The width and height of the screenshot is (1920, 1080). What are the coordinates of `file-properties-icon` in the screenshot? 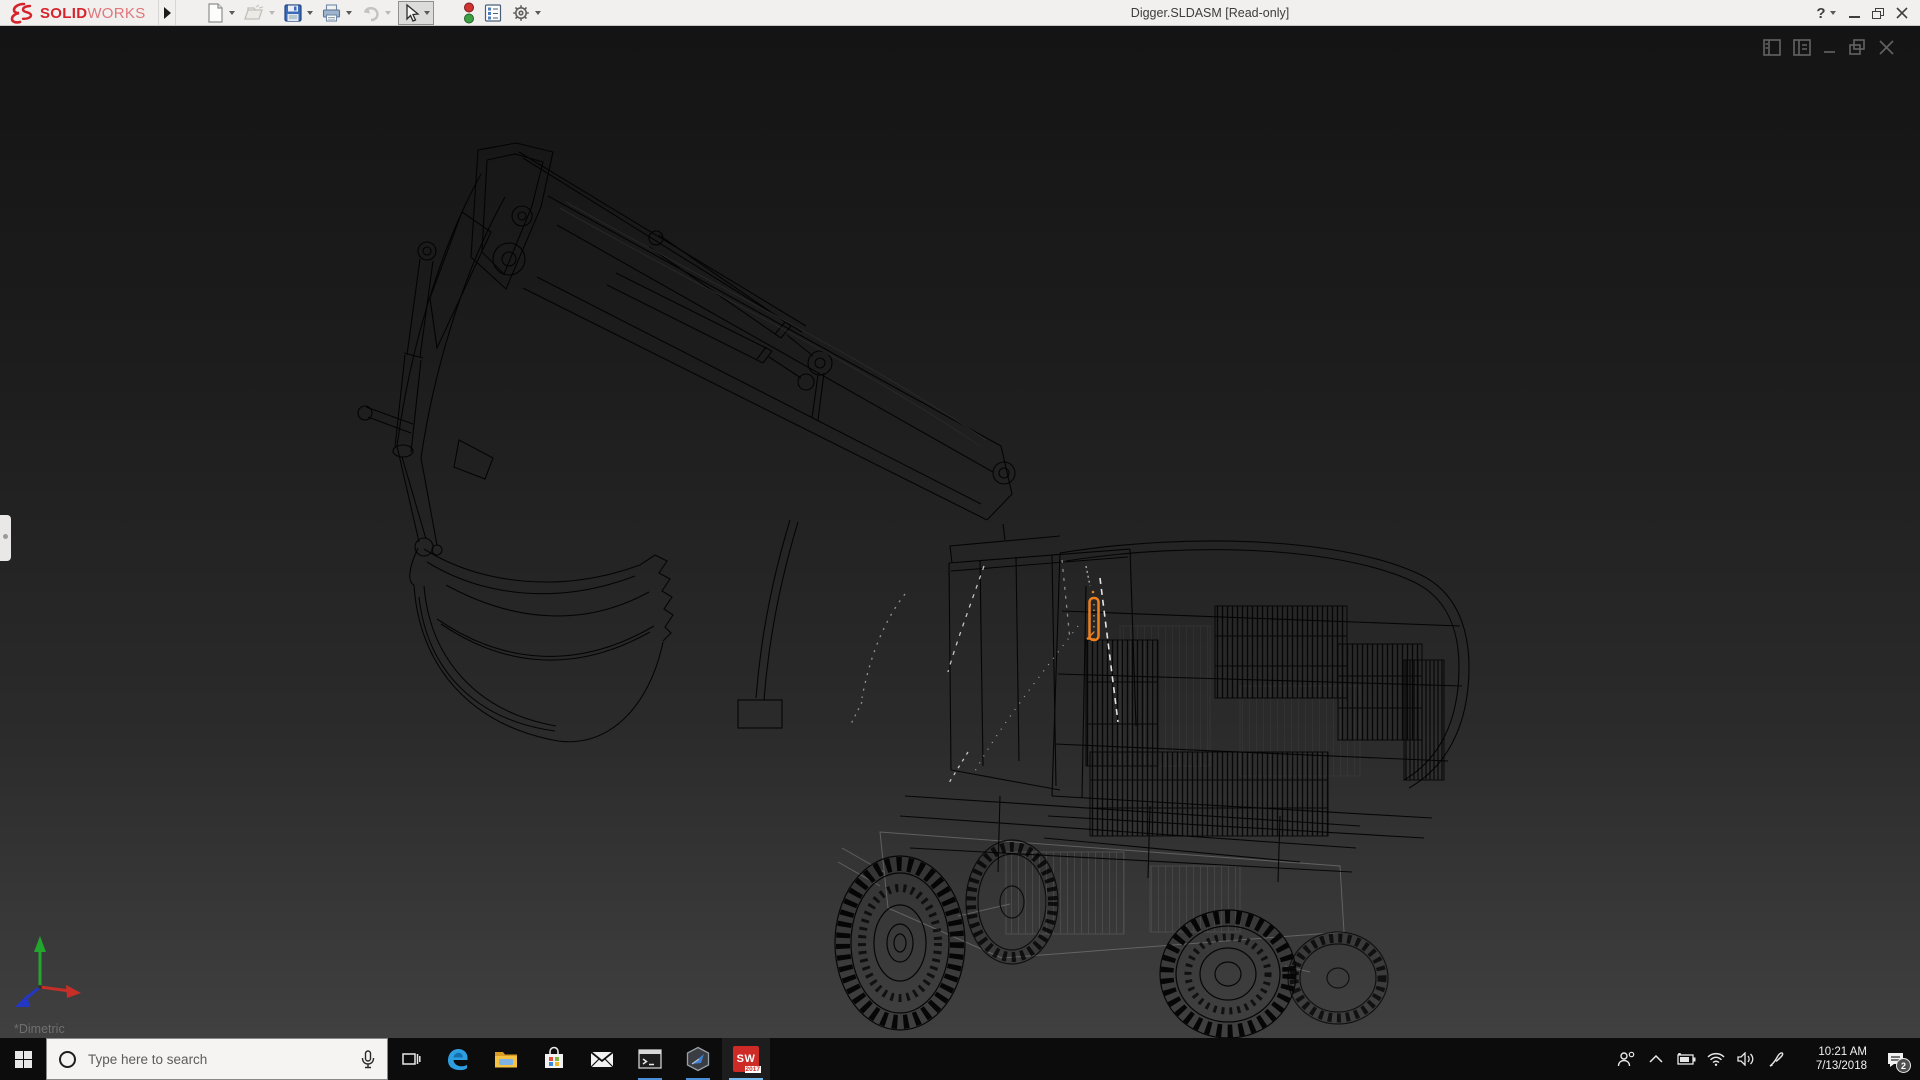 It's located at (493, 13).